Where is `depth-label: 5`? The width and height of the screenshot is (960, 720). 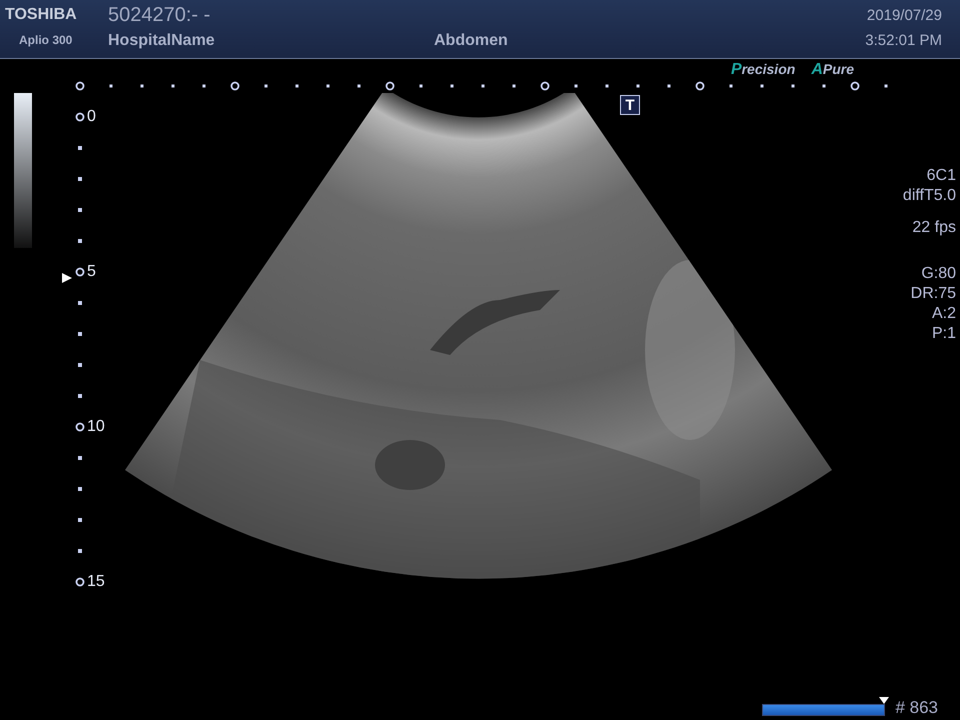
depth-label: 5 is located at coordinates (91, 271).